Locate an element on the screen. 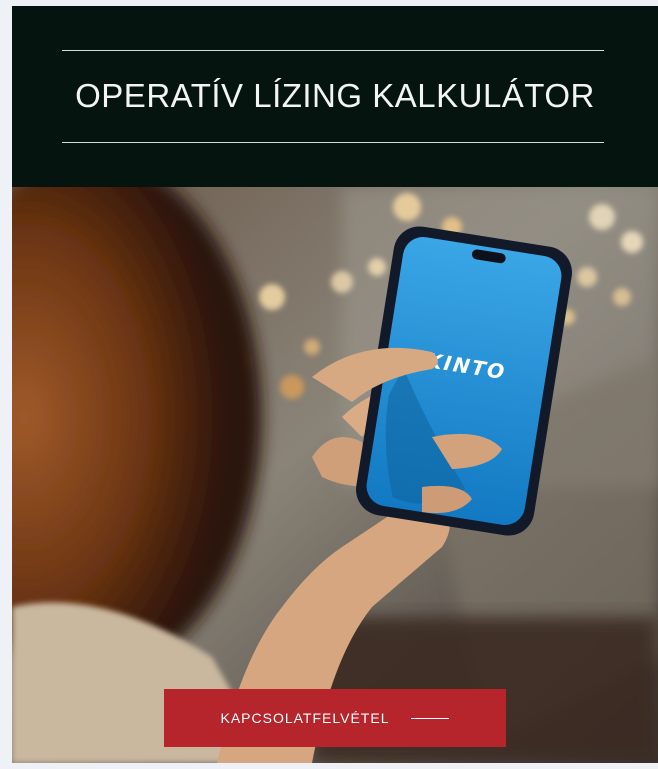 This screenshot has width=658, height=769. arrow-line-icon is located at coordinates (430, 718).